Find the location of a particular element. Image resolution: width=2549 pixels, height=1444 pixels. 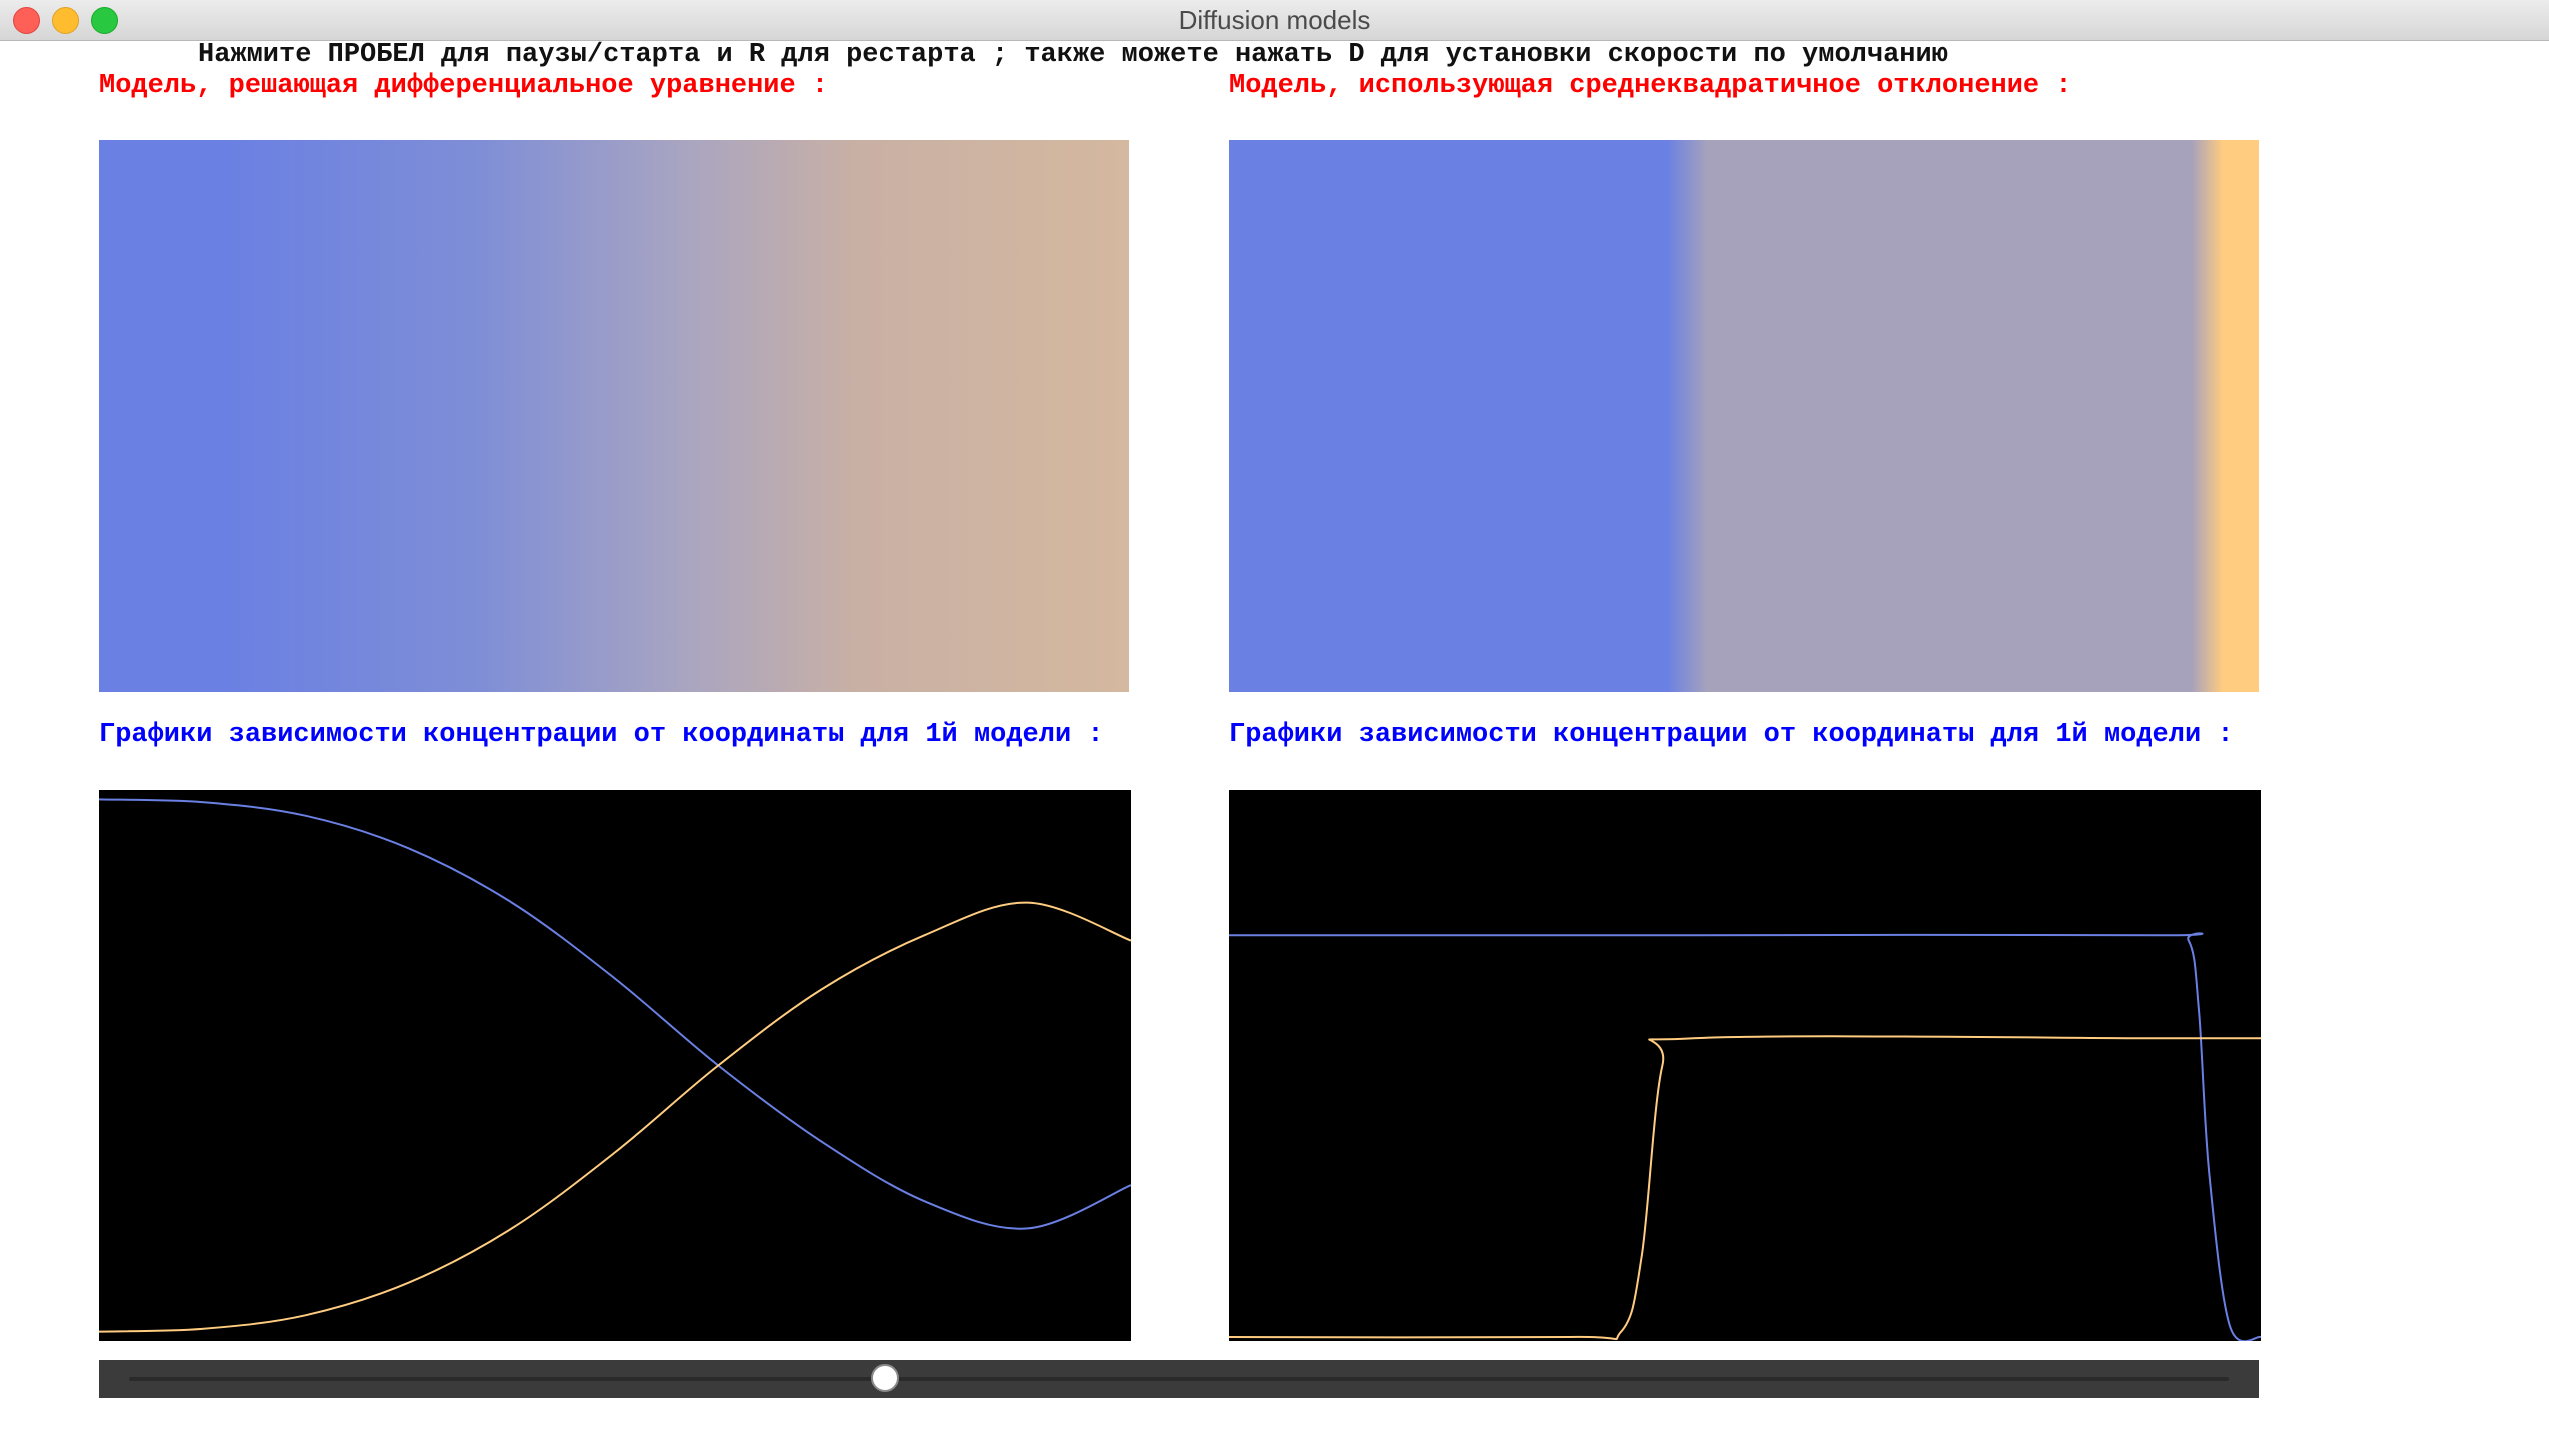

slider-rail is located at coordinates (1179, 1379).